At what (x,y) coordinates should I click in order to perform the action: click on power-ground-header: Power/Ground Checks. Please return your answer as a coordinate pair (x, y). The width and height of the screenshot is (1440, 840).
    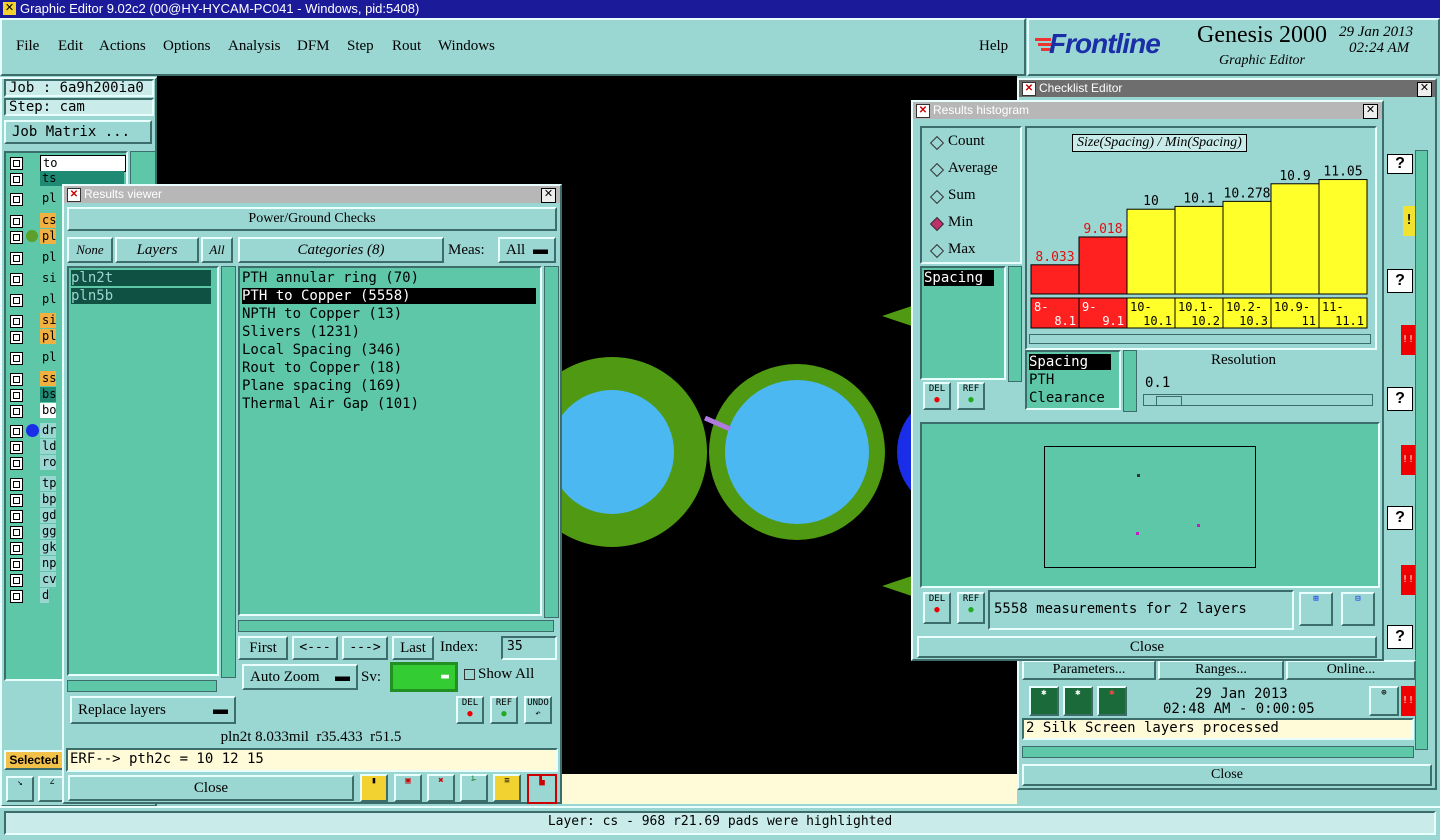
    Looking at the image, I should click on (312, 219).